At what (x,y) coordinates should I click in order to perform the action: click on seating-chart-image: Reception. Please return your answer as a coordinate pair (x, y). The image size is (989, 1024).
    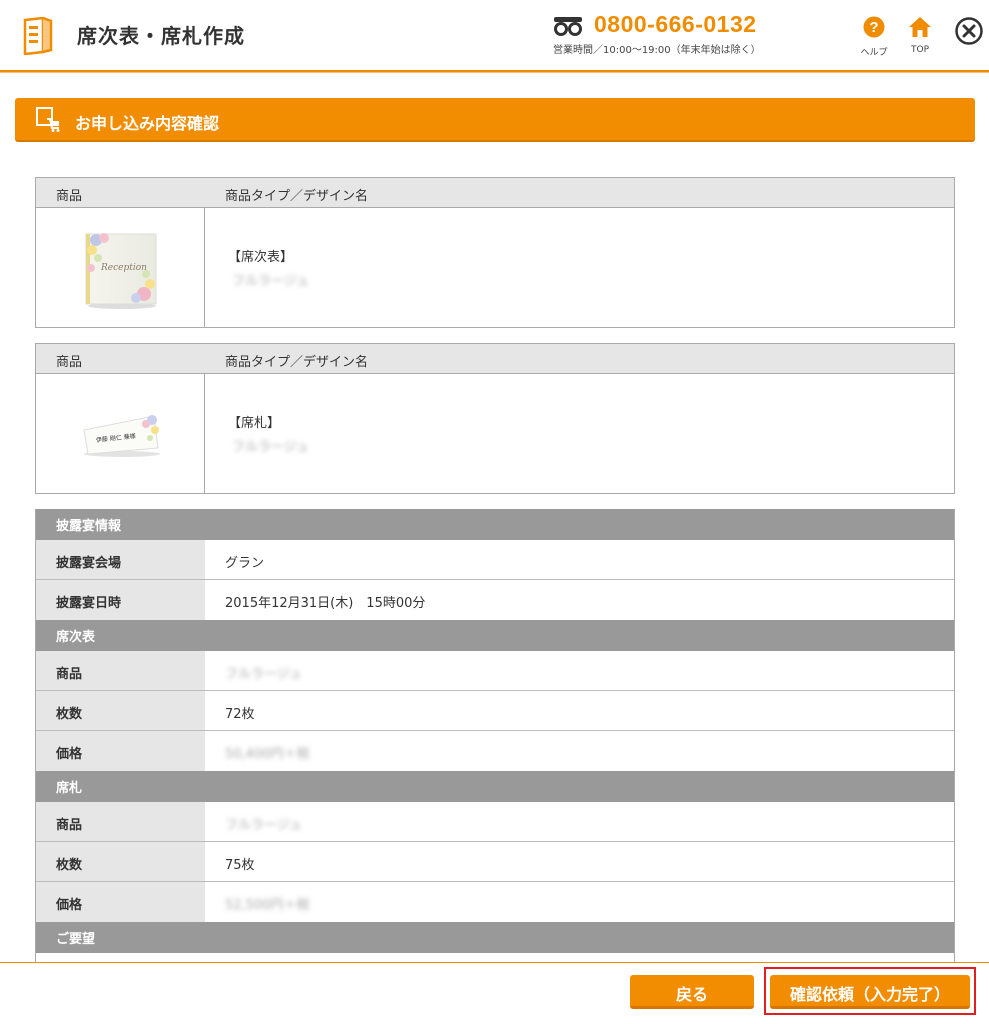
    Looking at the image, I should click on (121, 271).